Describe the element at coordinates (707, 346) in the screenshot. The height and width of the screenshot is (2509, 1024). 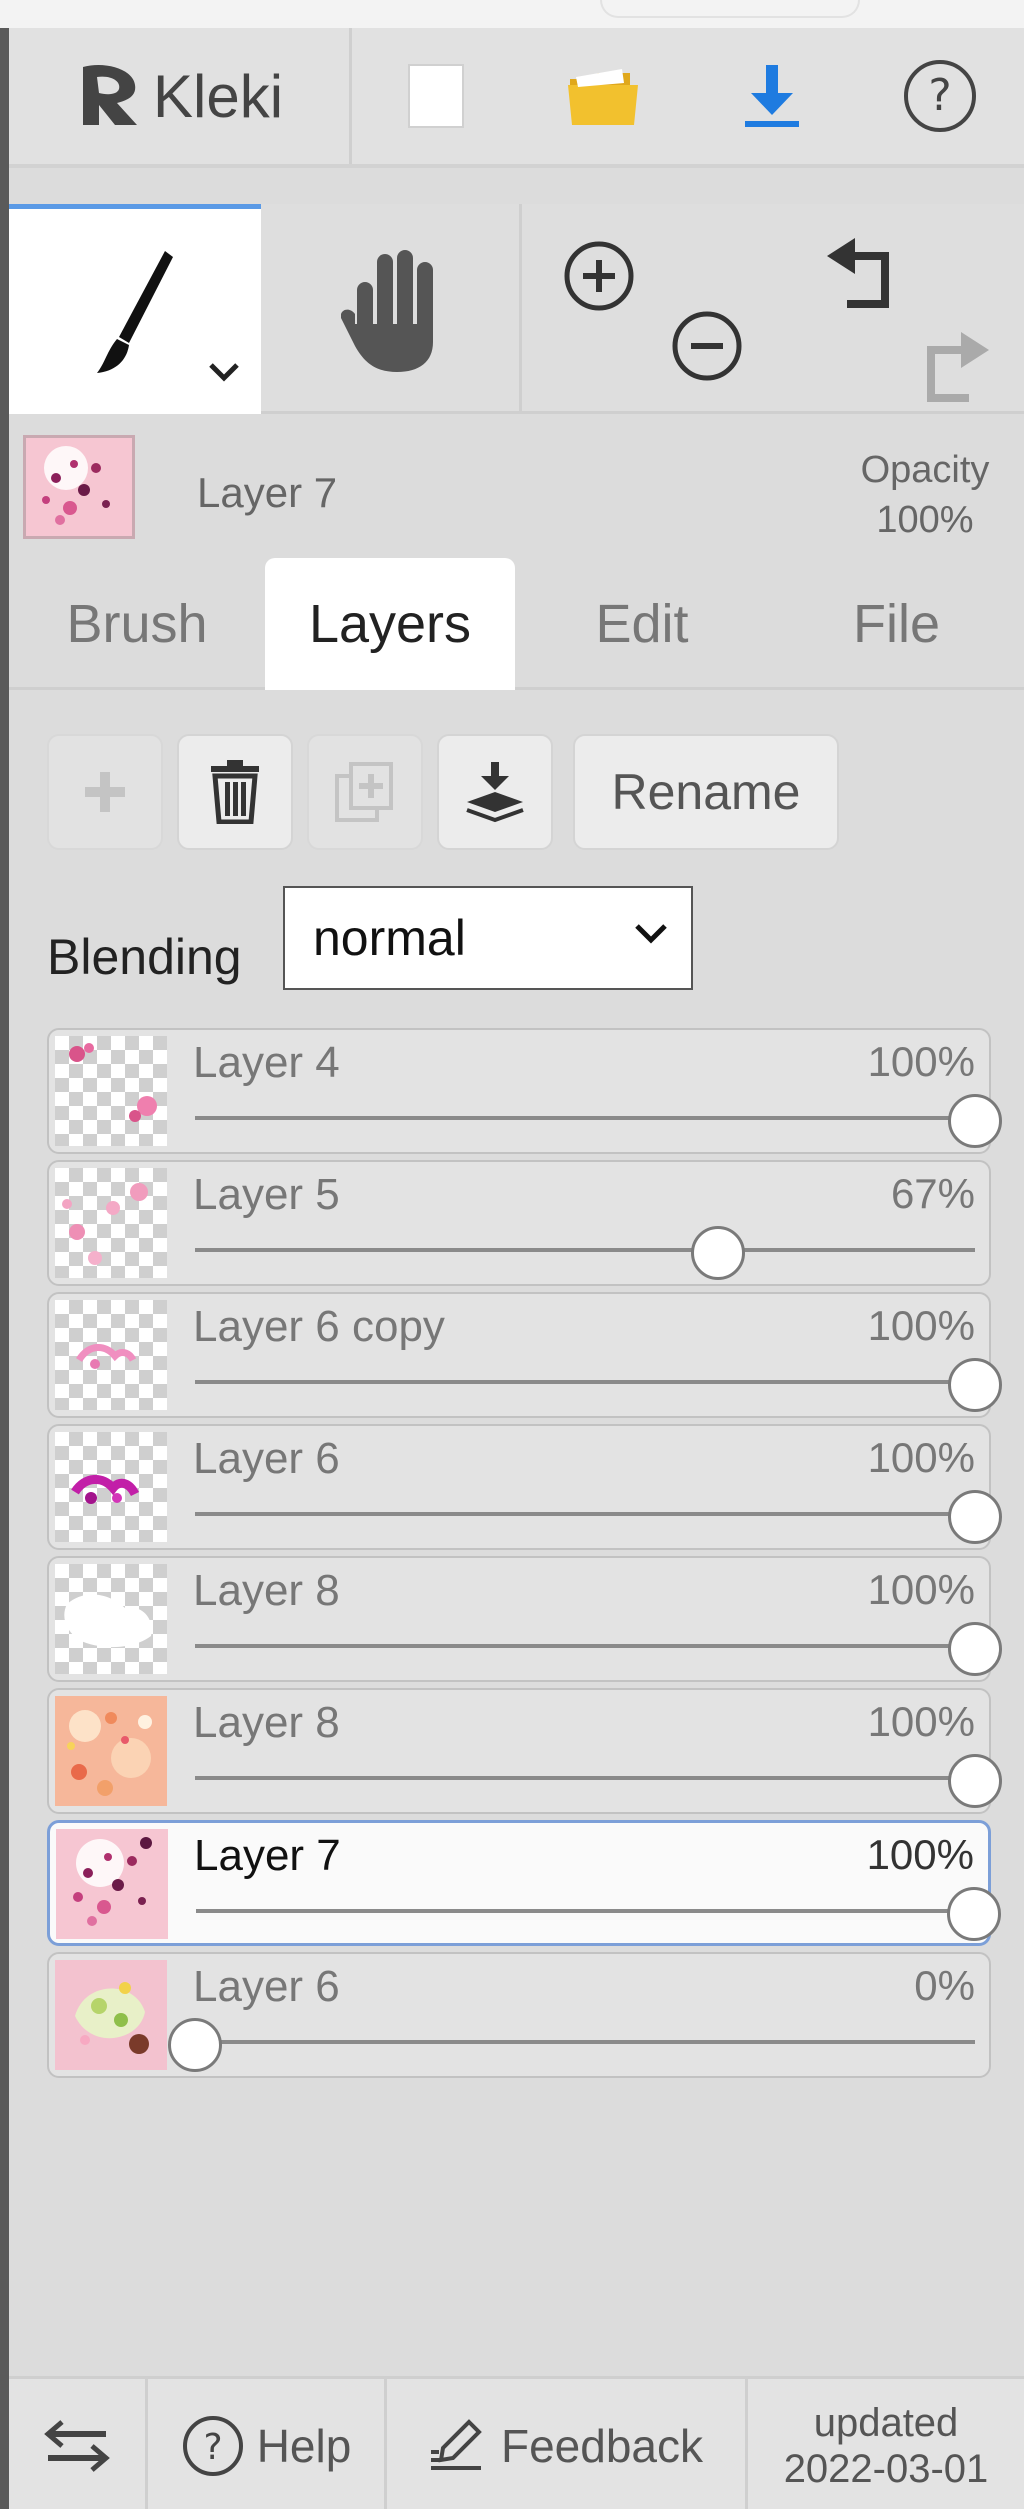
I see `zoom-out-icon` at that location.